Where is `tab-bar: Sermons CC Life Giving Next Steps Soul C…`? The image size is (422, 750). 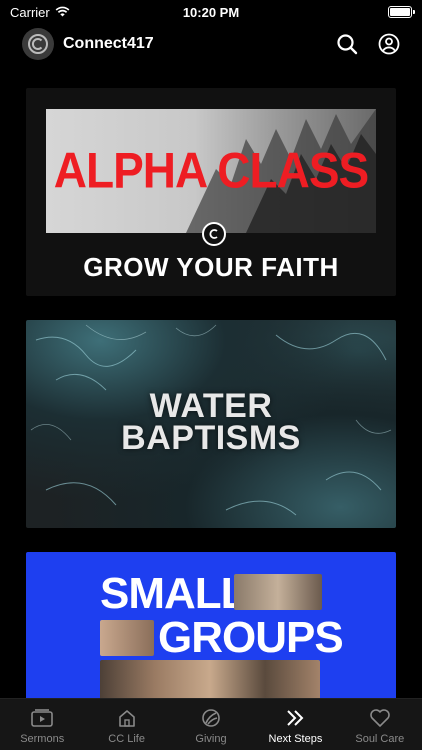 tab-bar: Sermons CC Life Giving Next Steps Soul C… is located at coordinates (211, 724).